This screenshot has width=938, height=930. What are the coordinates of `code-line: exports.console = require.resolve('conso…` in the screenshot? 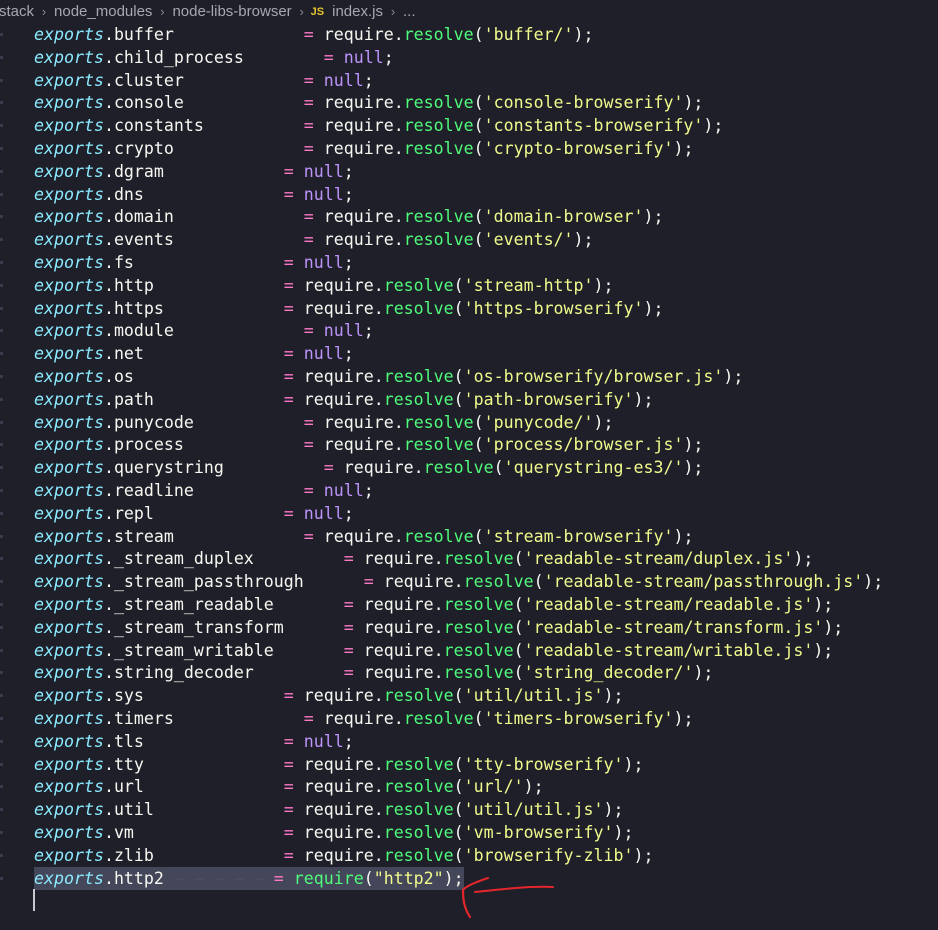 It's located at (469, 102).